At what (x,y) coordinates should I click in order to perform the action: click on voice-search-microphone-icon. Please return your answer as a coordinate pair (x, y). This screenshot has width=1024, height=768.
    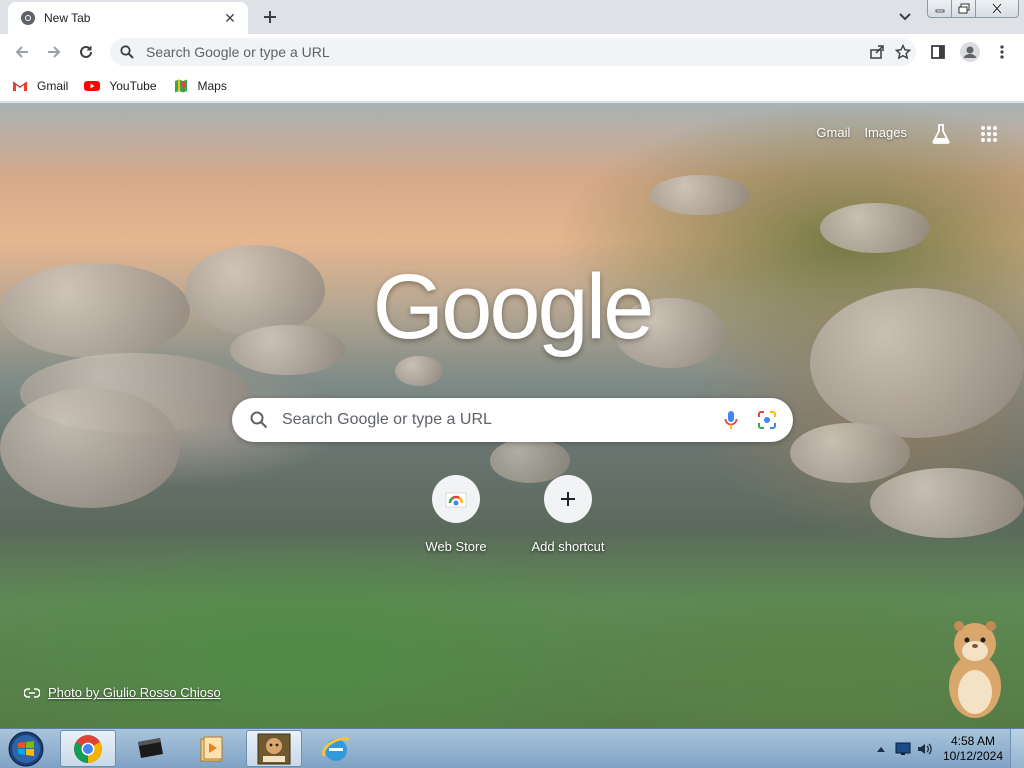
    Looking at the image, I should click on (731, 420).